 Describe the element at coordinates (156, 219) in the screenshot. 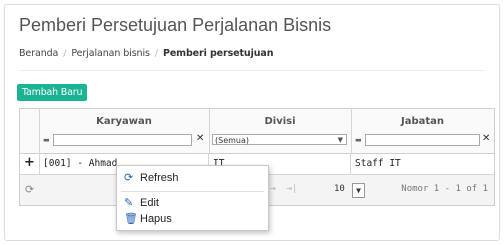

I see `menu-item-label: Hapus` at that location.